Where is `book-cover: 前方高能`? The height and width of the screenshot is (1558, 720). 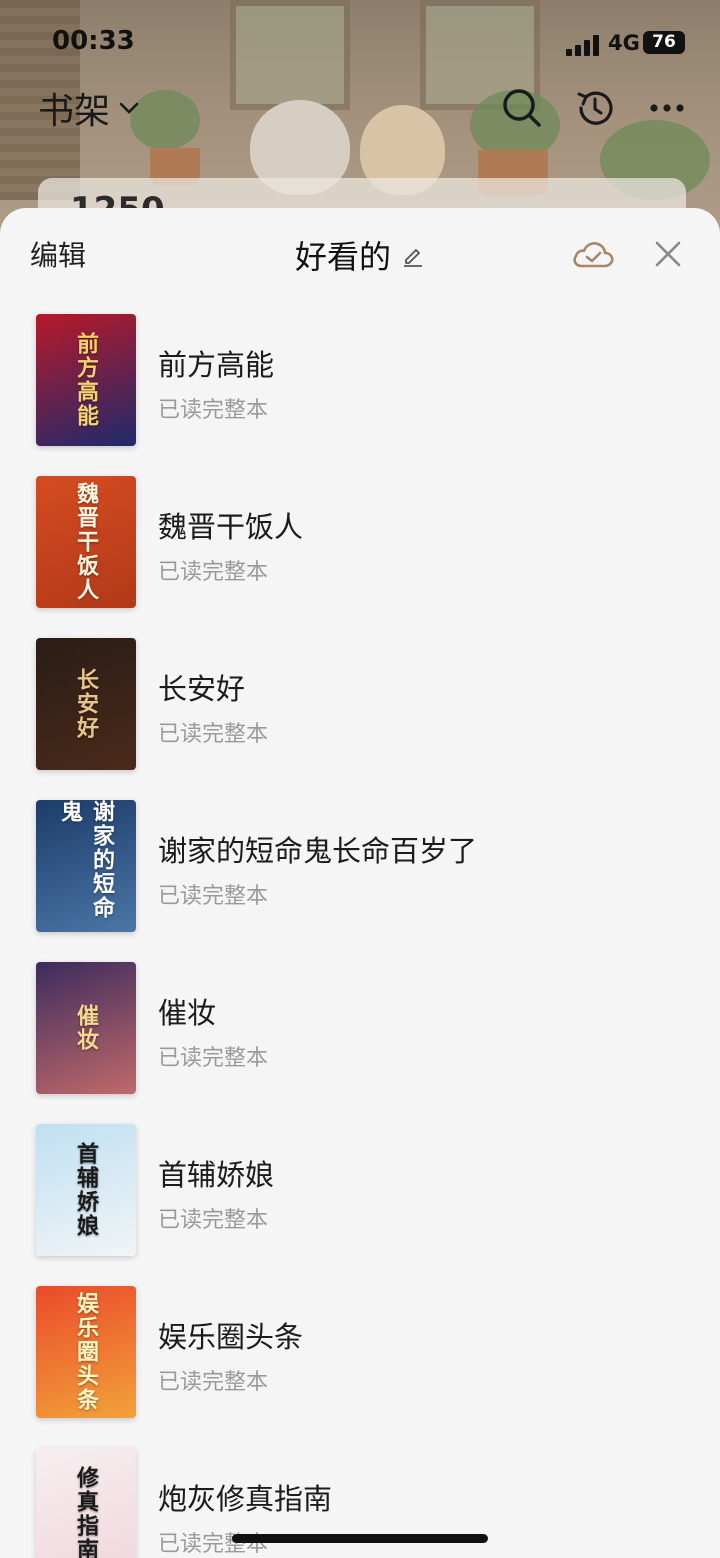
book-cover: 前方高能 is located at coordinates (86, 380).